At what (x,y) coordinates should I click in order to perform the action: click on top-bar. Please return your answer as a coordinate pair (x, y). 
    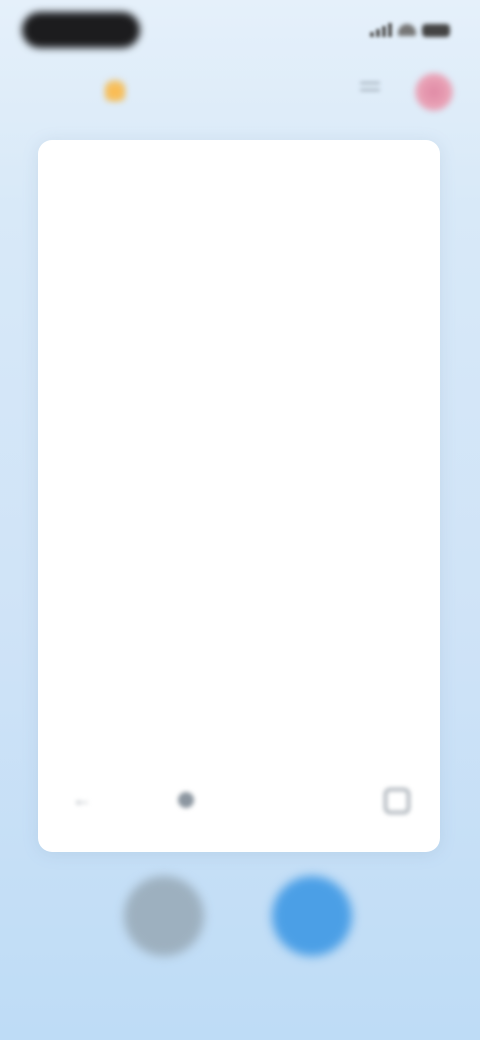
    Looking at the image, I should click on (240, 90).